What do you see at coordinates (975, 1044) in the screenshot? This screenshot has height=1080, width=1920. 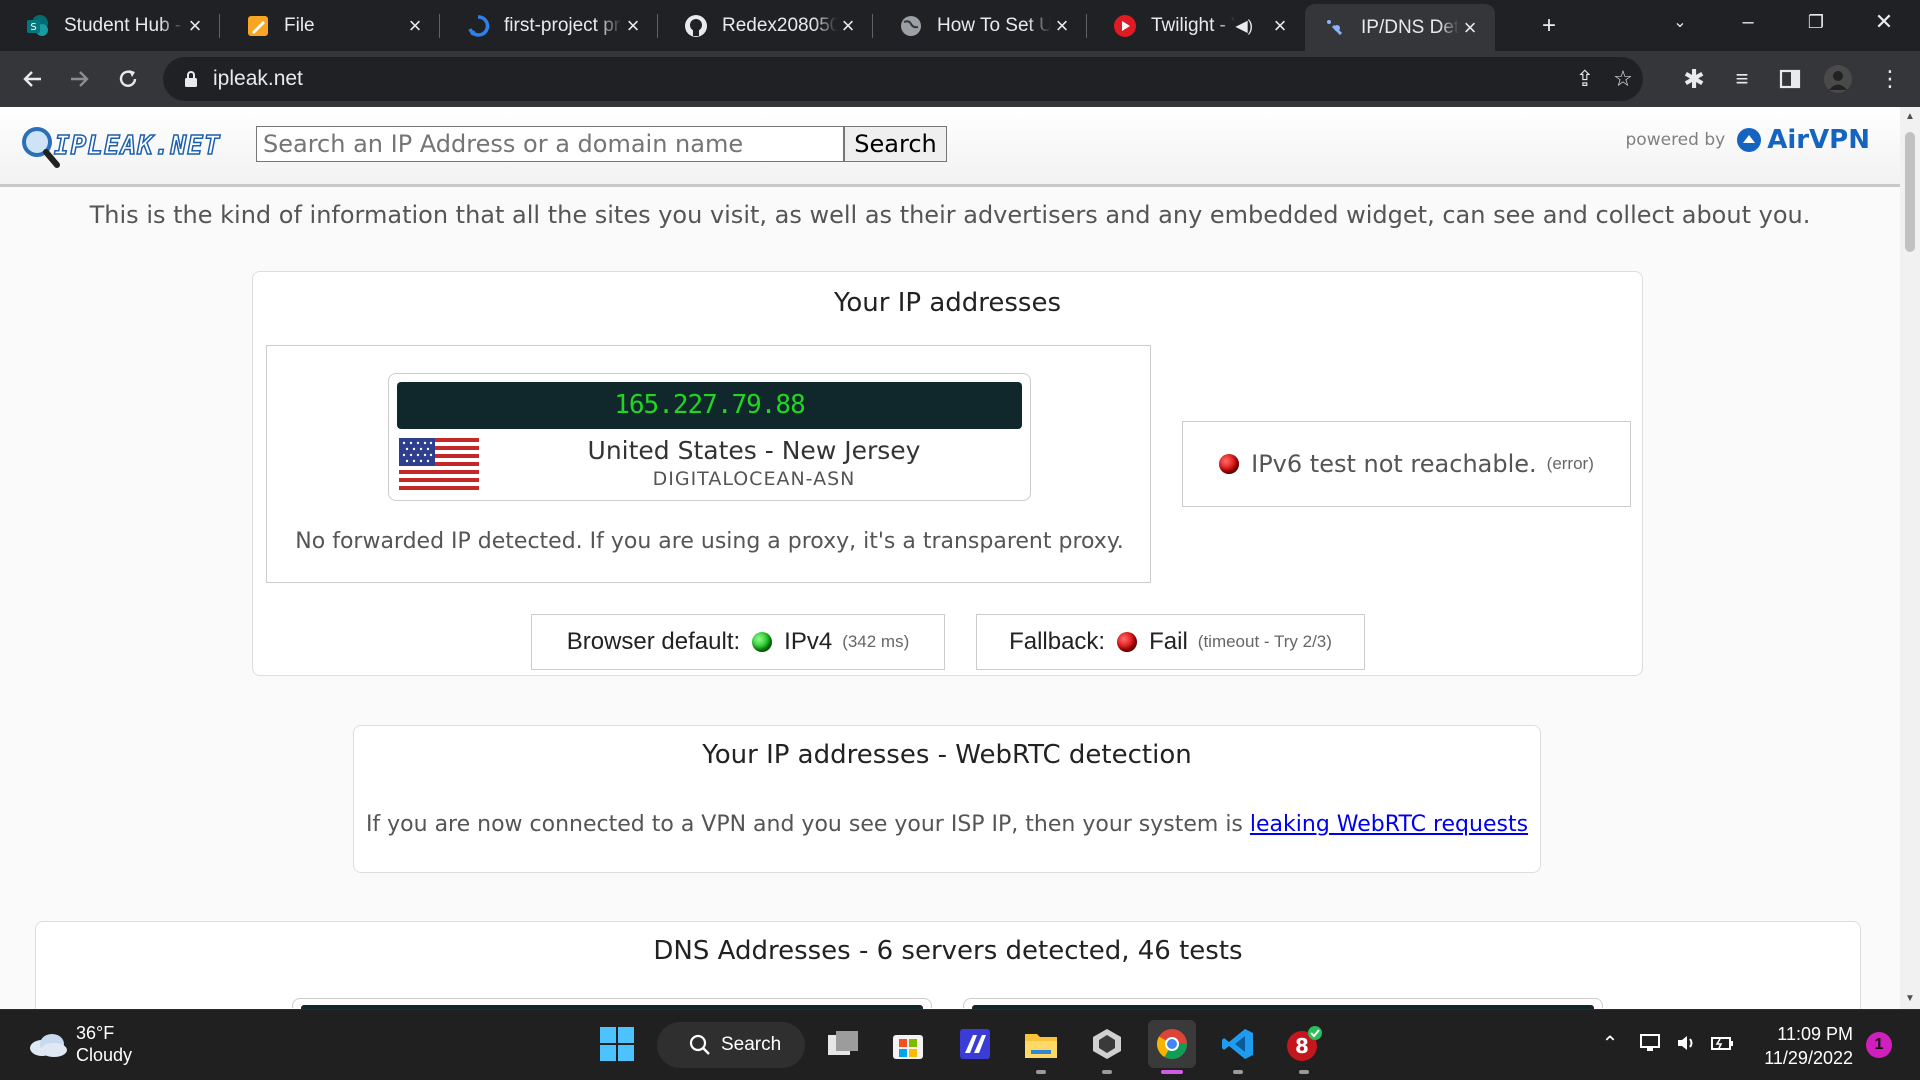 I see `mathtype-icon` at bounding box center [975, 1044].